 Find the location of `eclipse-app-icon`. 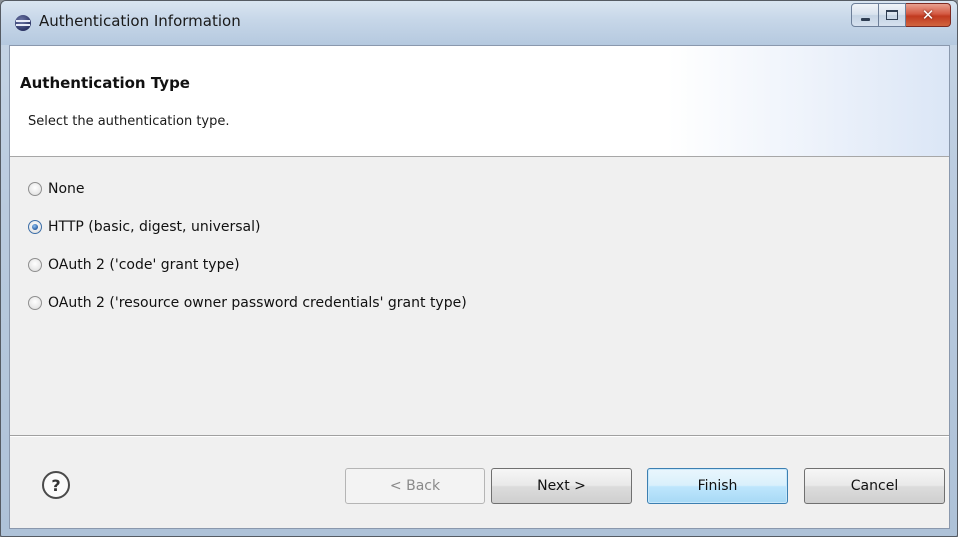

eclipse-app-icon is located at coordinates (23, 23).